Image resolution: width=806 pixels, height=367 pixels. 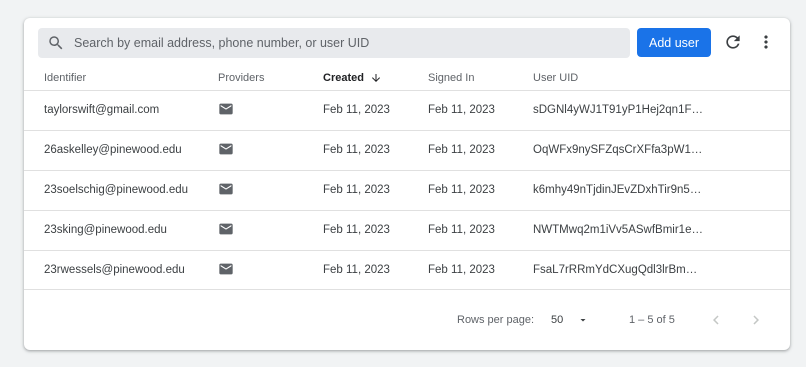 I want to click on pagination-range: 1 – 5 of 5, so click(x=652, y=320).